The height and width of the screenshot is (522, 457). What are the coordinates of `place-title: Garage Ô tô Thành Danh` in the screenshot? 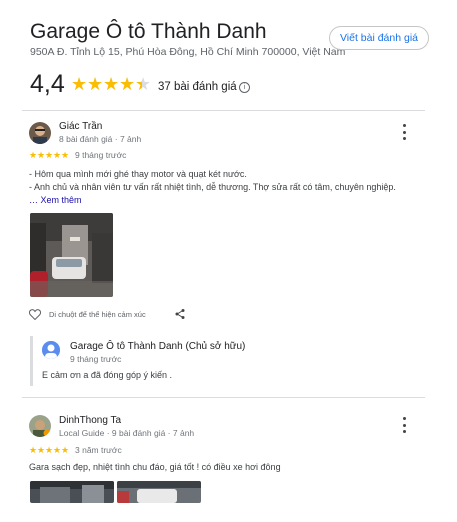 It's located at (148, 31).